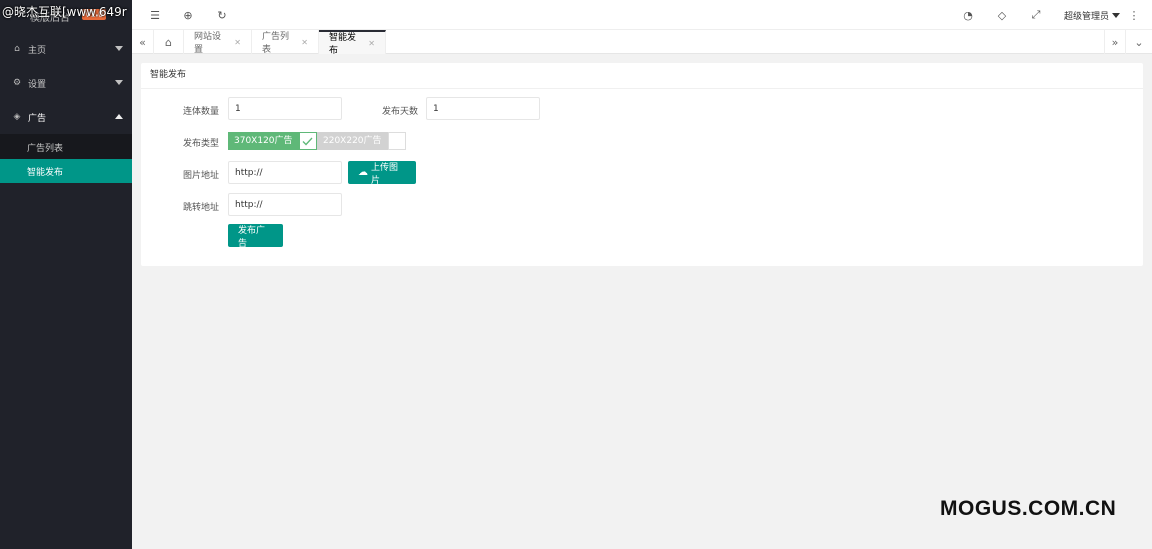 The image size is (1152, 549). What do you see at coordinates (642, 76) in the screenshot?
I see `card-title: 智能发布` at bounding box center [642, 76].